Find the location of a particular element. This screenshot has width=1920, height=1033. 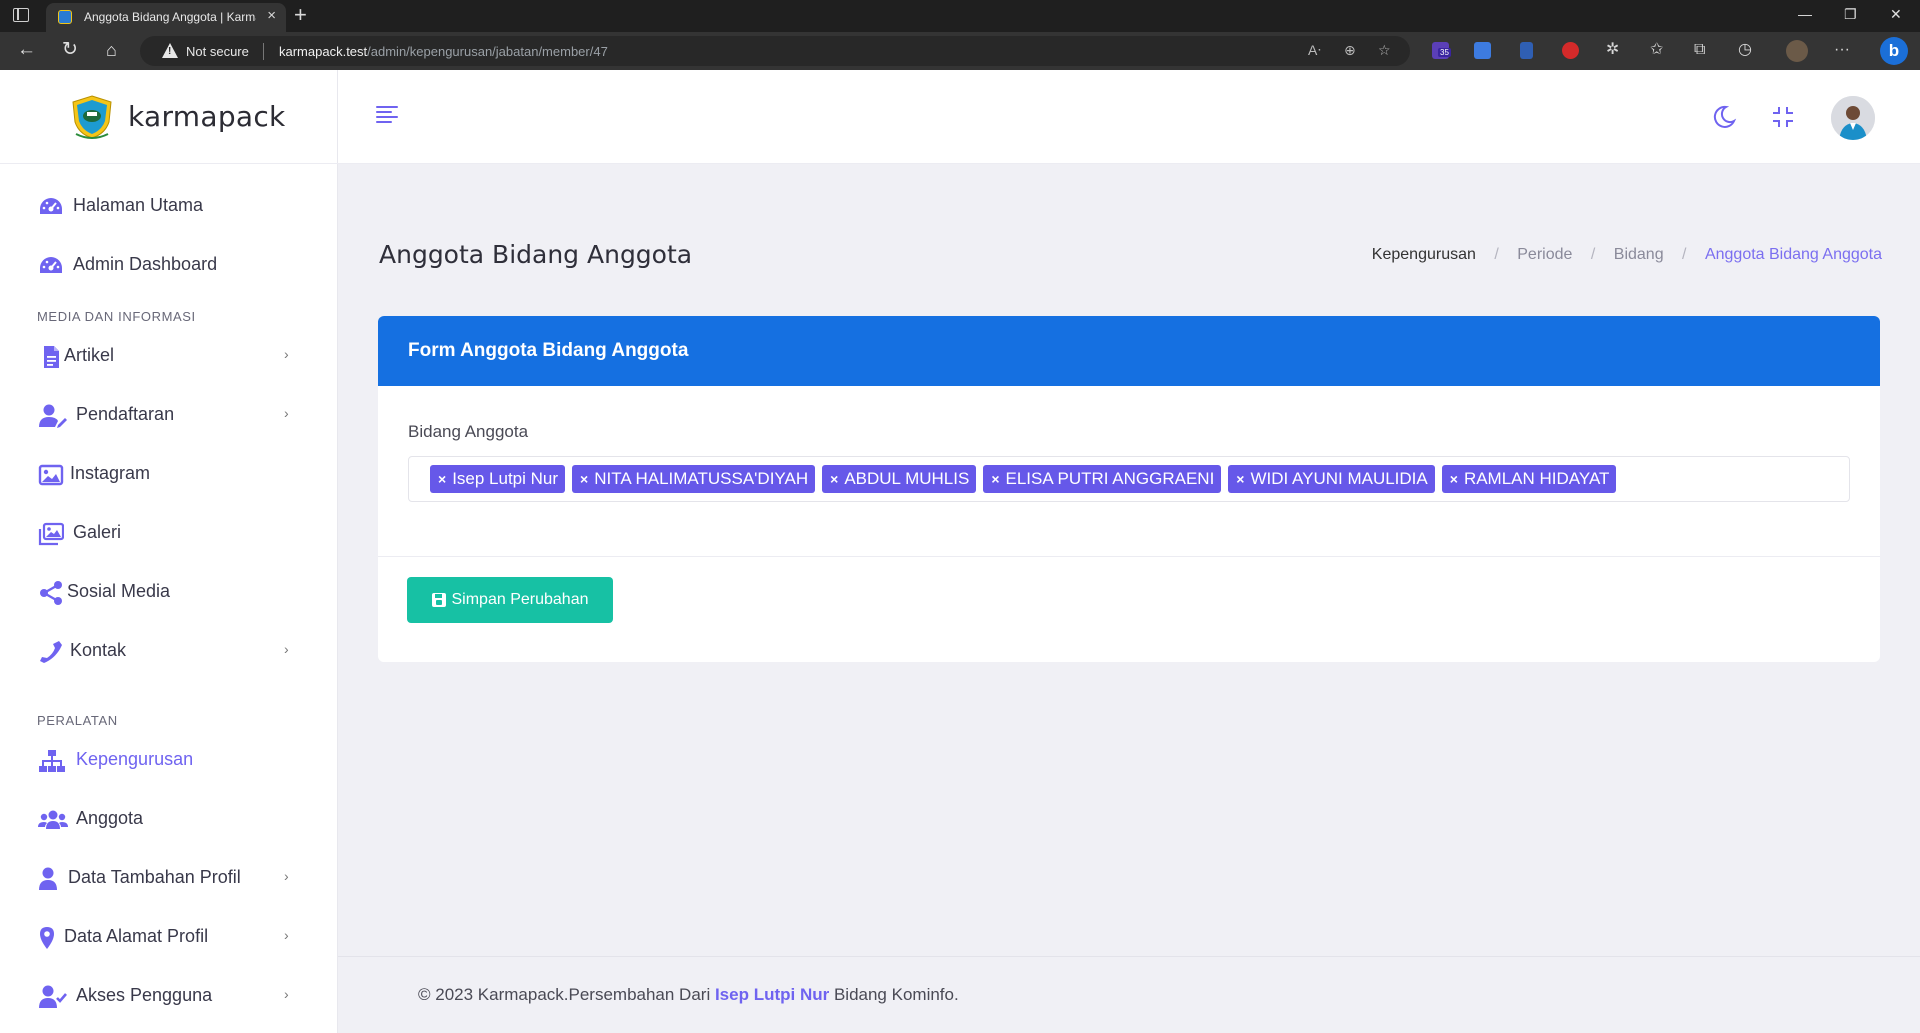

save-changes-button: Simpan Perubahan is located at coordinates (510, 600).